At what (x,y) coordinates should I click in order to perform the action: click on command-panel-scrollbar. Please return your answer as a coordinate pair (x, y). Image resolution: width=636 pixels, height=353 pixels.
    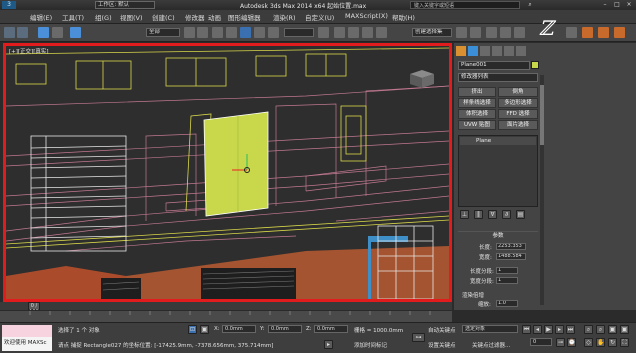
    Looking at the image, I should click on (542, 190).